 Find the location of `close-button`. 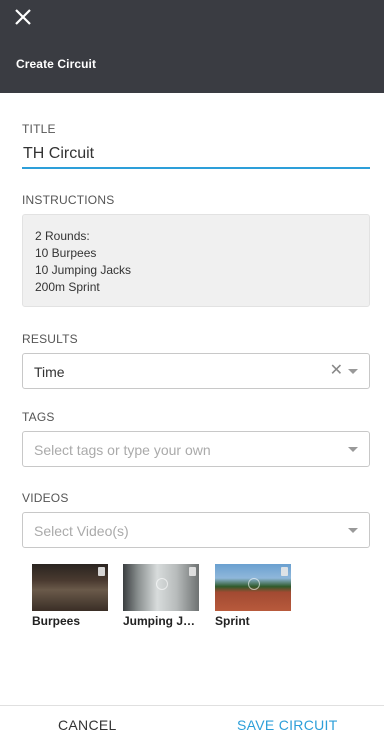

close-button is located at coordinates (23, 17).